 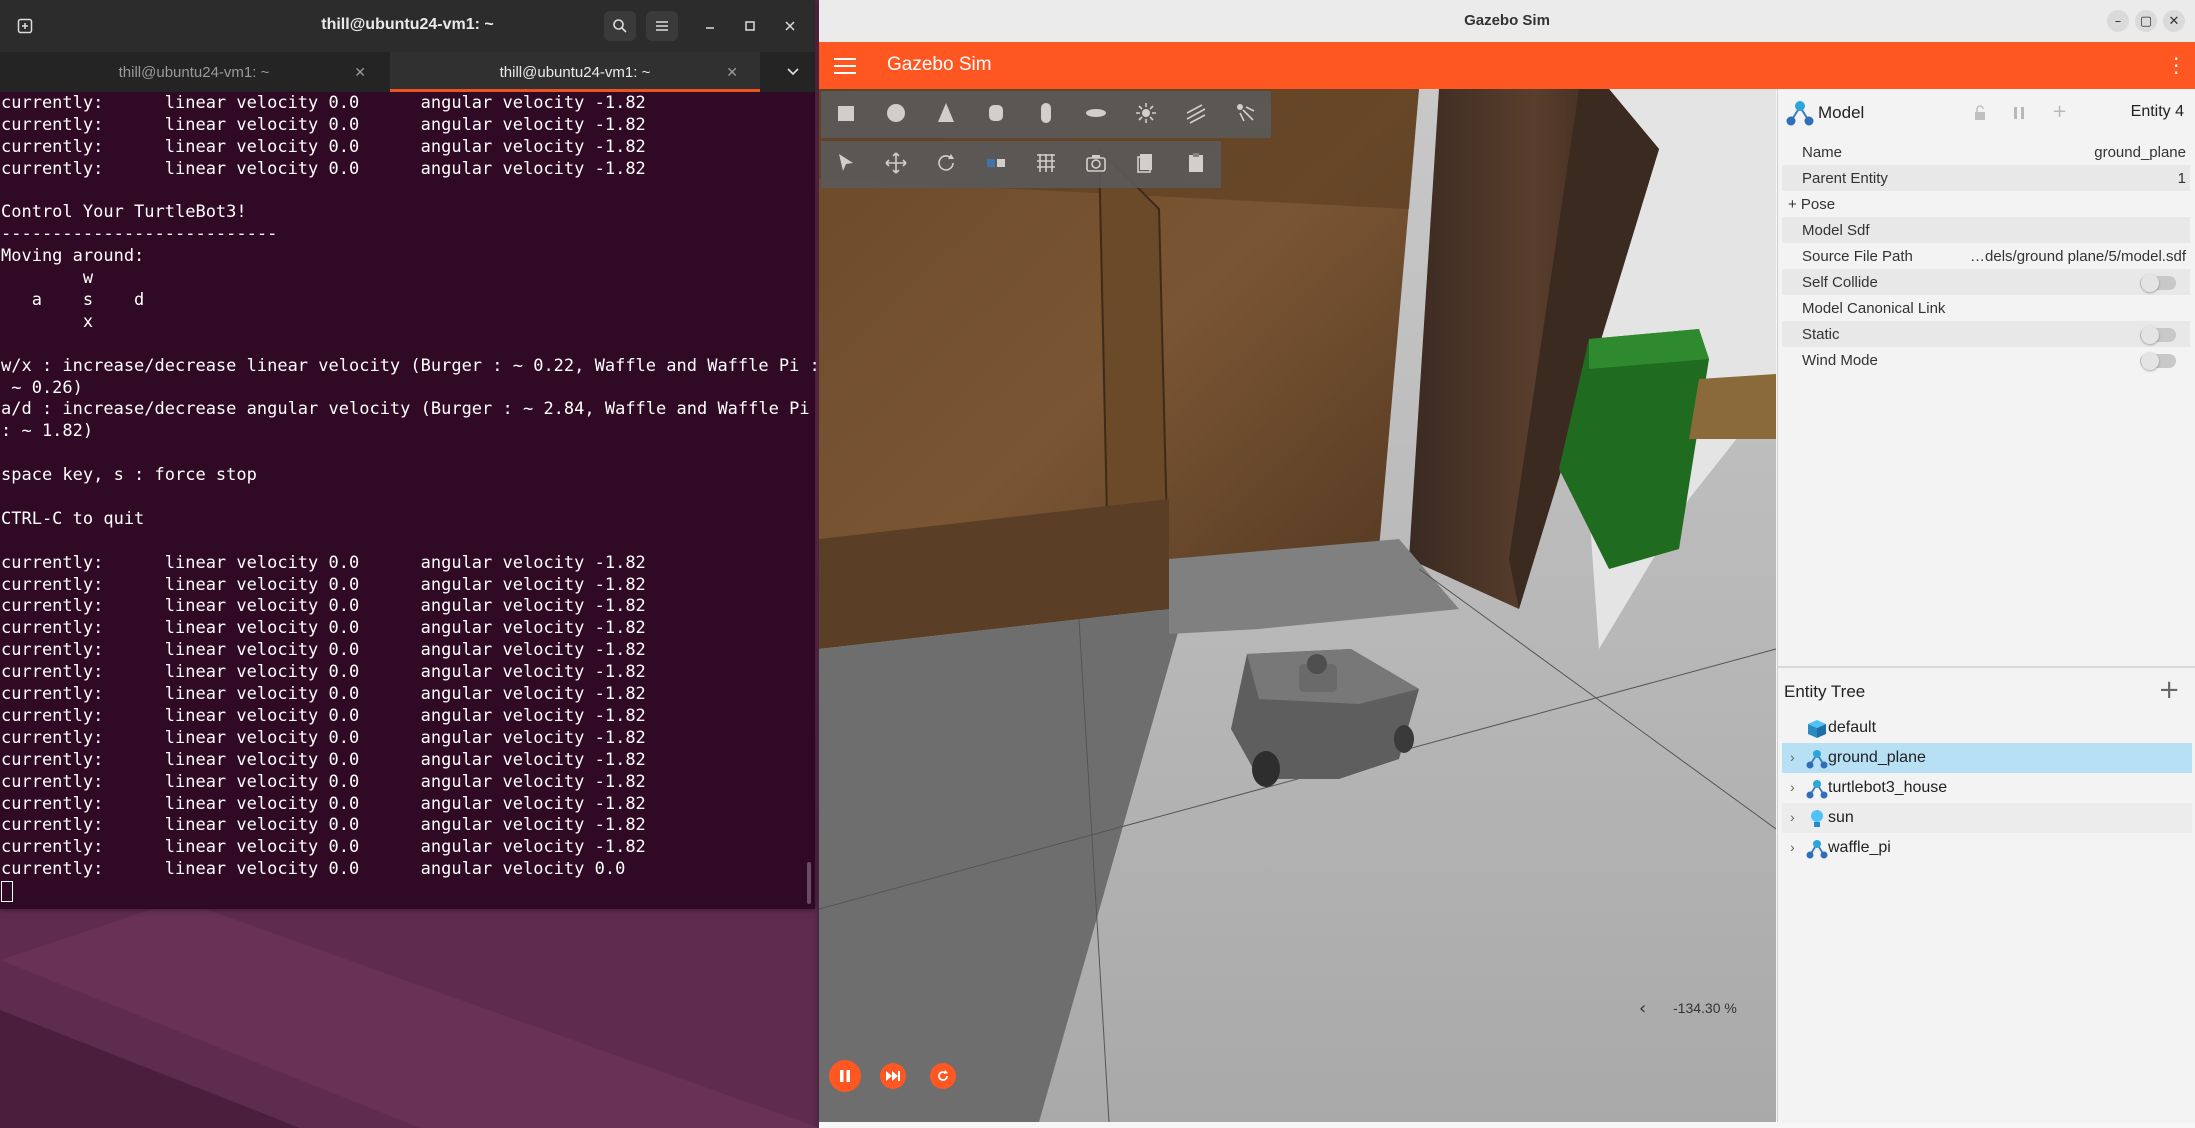 I want to click on box-icon, so click(x=846, y=115).